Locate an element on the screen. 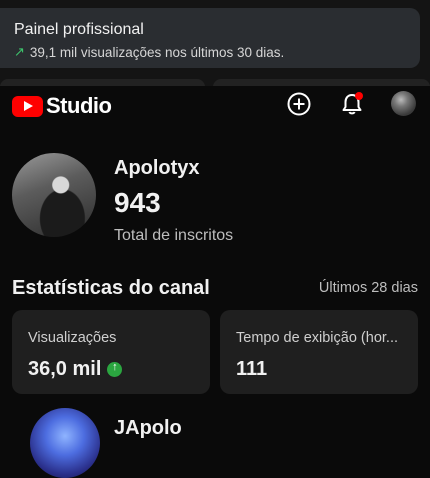 The width and height of the screenshot is (430, 478). app-name: Studio is located at coordinates (79, 105).